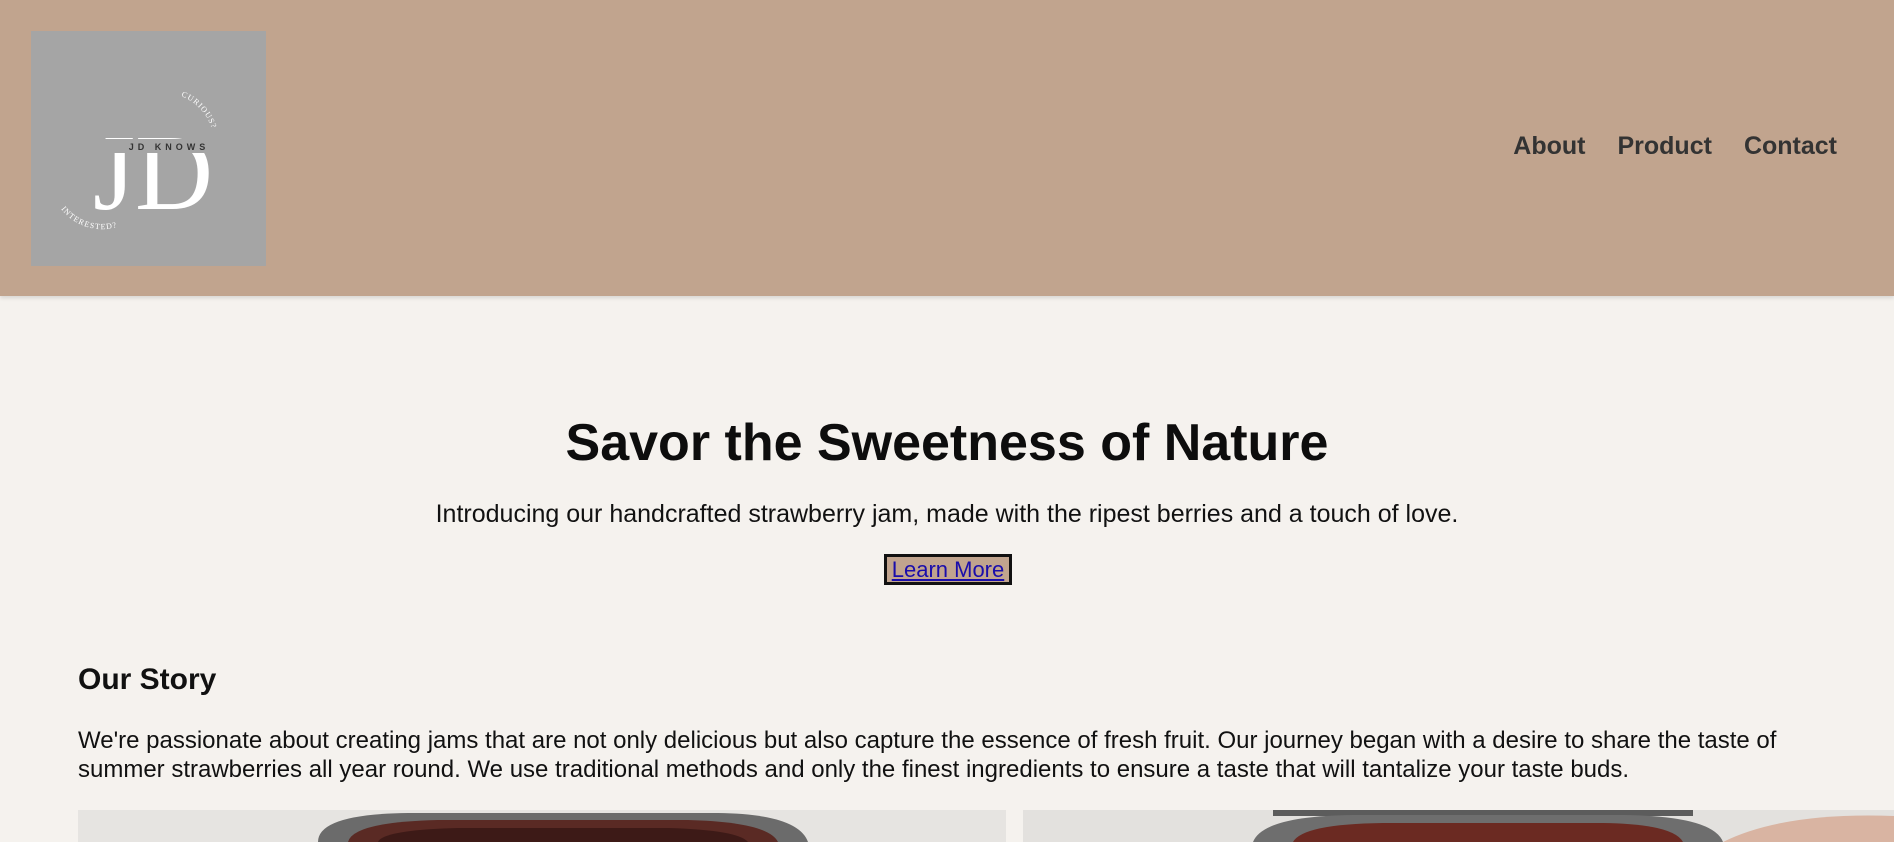 The image size is (1894, 842). I want to click on logo-monogram: JD, so click(153, 173).